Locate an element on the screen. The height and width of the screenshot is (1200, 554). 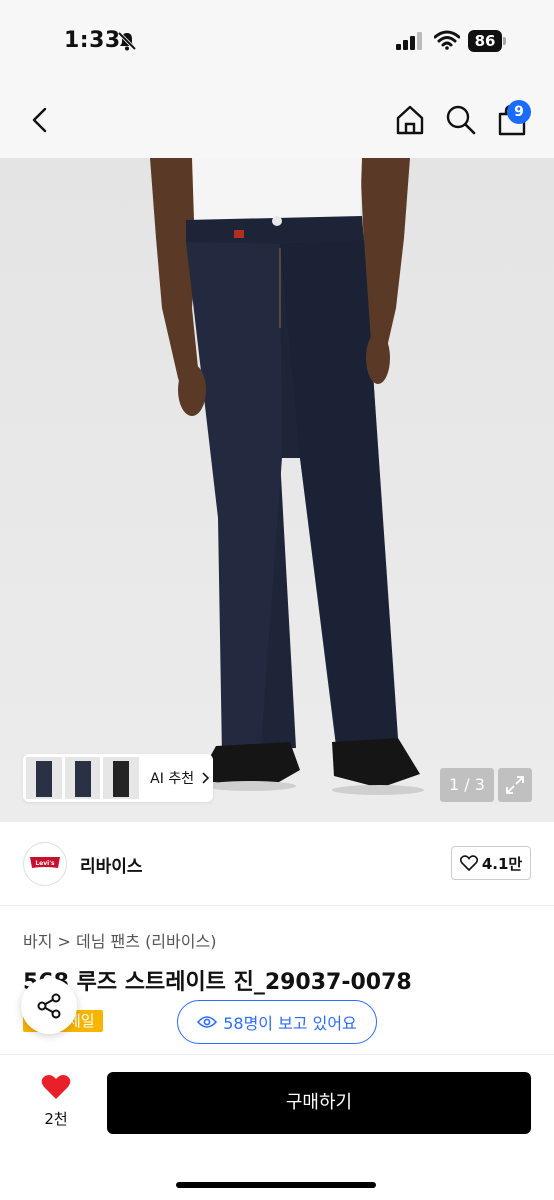
brand-logo: Levi's is located at coordinates (45, 864).